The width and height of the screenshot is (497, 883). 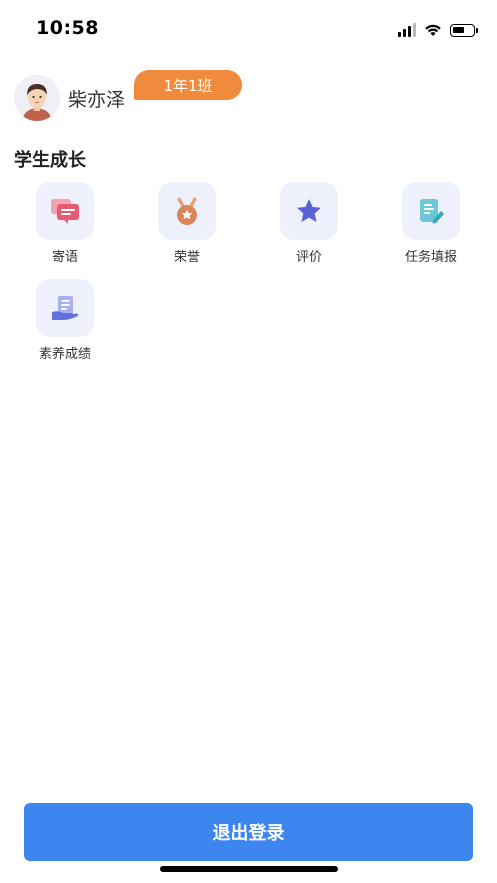 What do you see at coordinates (64, 354) in the screenshot?
I see `grid-item-label: 素养成绩` at bounding box center [64, 354].